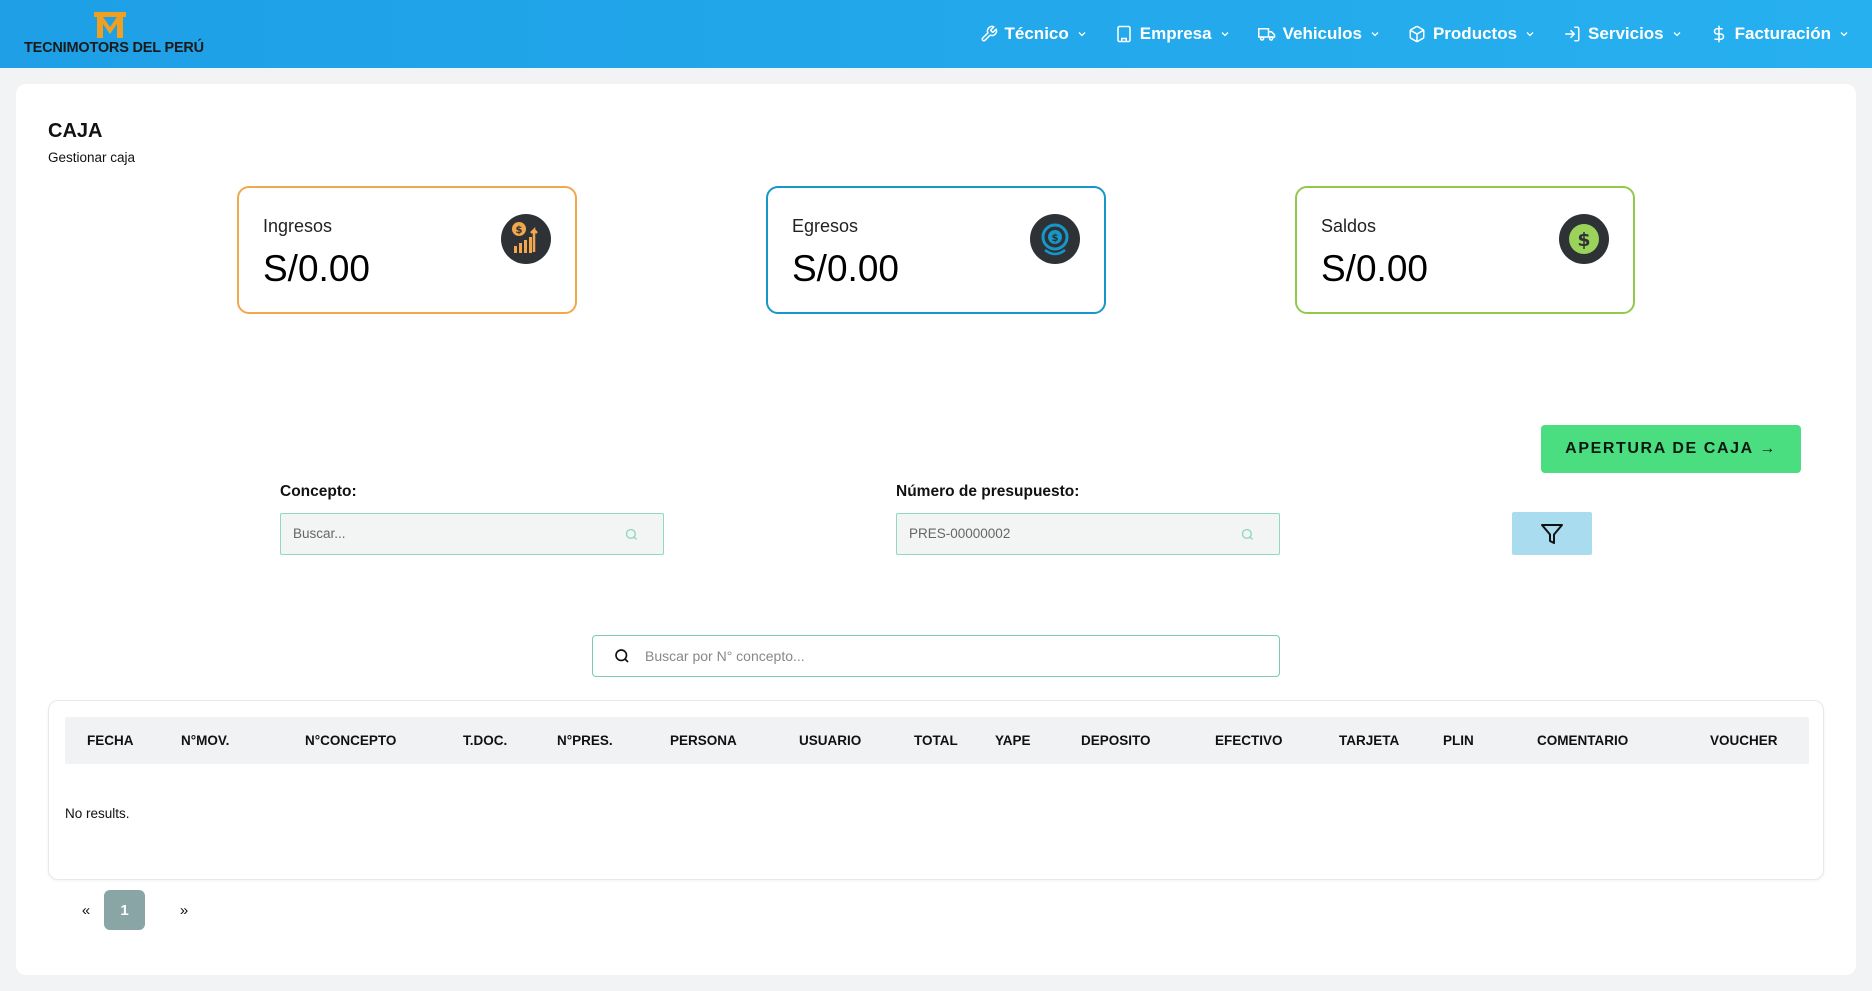 The height and width of the screenshot is (991, 1872). Describe the element at coordinates (1124, 34) in the screenshot. I see `building-icon` at that location.